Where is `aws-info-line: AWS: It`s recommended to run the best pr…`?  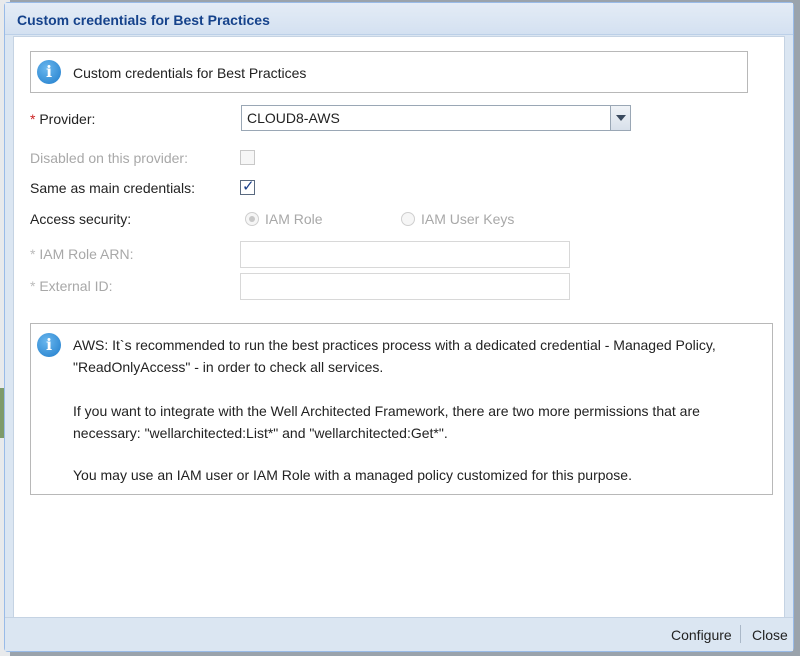 aws-info-line: AWS: It`s recommended to run the best pr… is located at coordinates (394, 345).